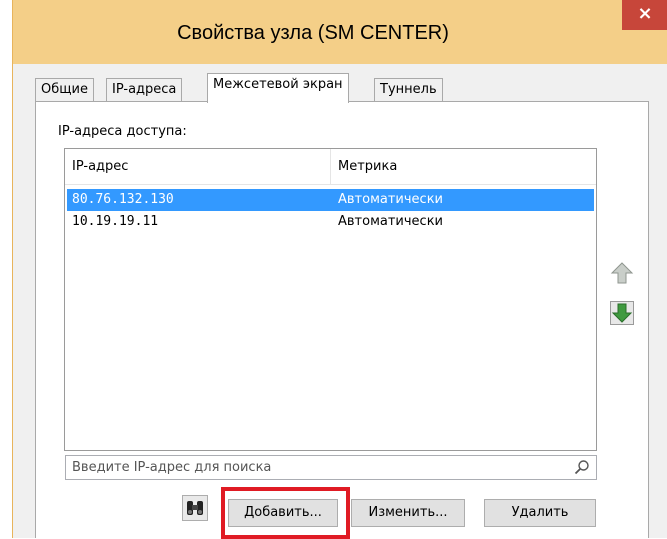 This screenshot has height=539, width=667. What do you see at coordinates (463, 167) in the screenshot?
I see `column-header-metric: Метрика` at bounding box center [463, 167].